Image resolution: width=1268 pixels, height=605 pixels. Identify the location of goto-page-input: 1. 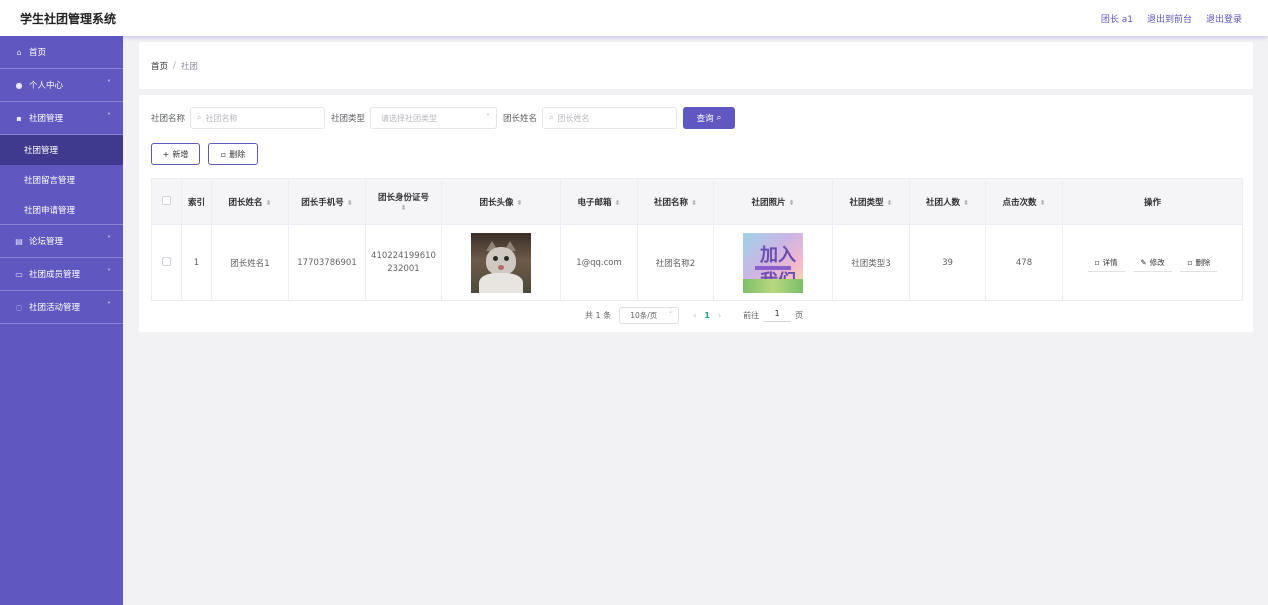
(777, 315).